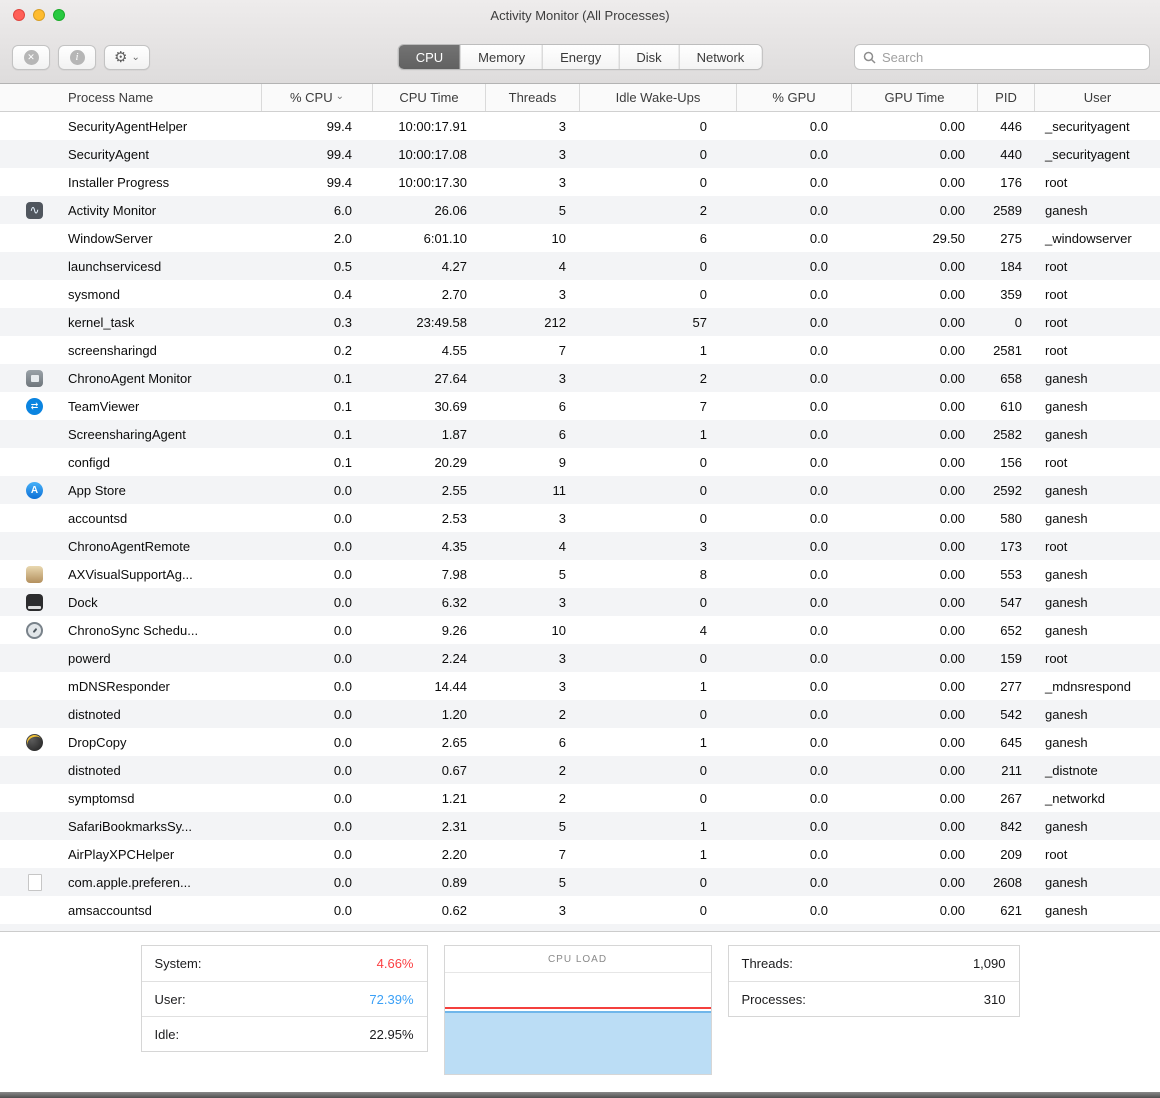 Image resolution: width=1160 pixels, height=1098 pixels. I want to click on column-header-gpu-time: GPU Time, so click(915, 97).